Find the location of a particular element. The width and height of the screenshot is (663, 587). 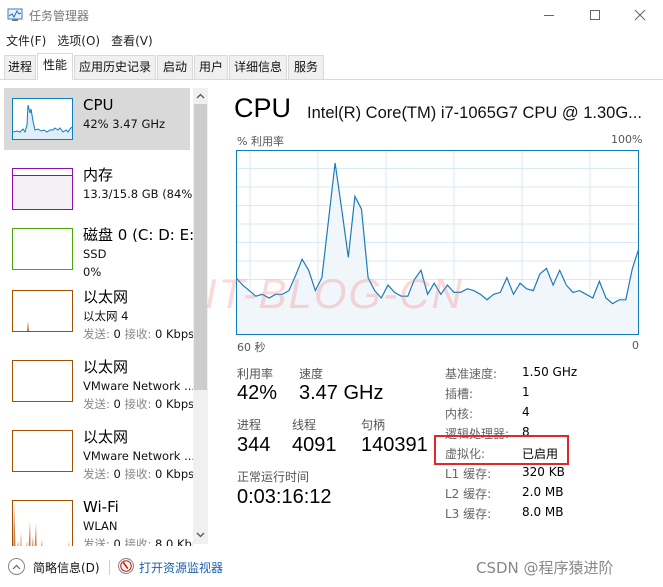

sidebar-scrollbar is located at coordinates (200, 316).